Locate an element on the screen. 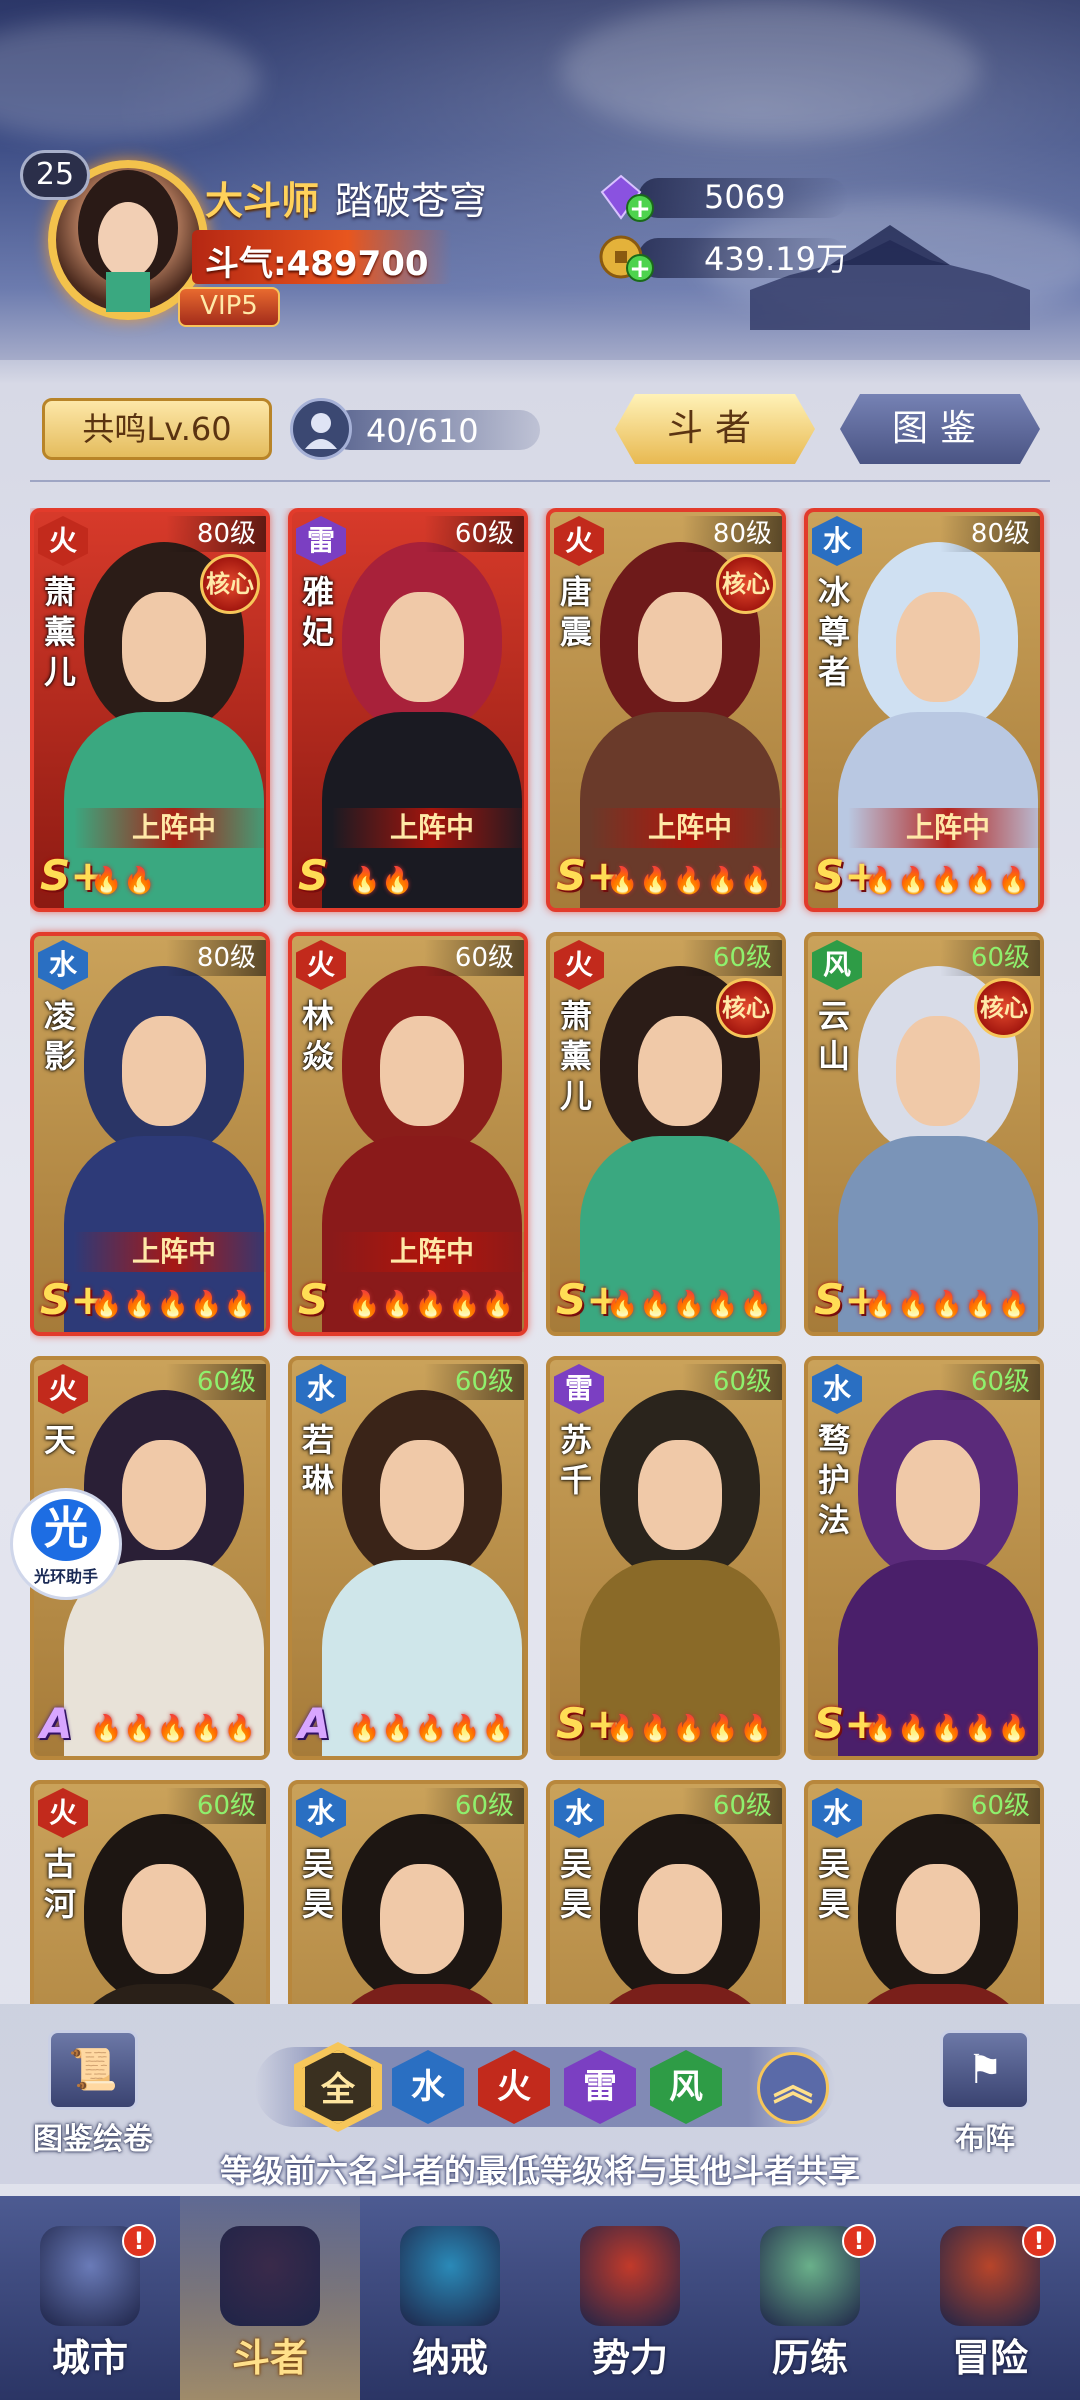 This screenshot has width=1080, height=2400. nav-adventure: 冒险! is located at coordinates (990, 2298).